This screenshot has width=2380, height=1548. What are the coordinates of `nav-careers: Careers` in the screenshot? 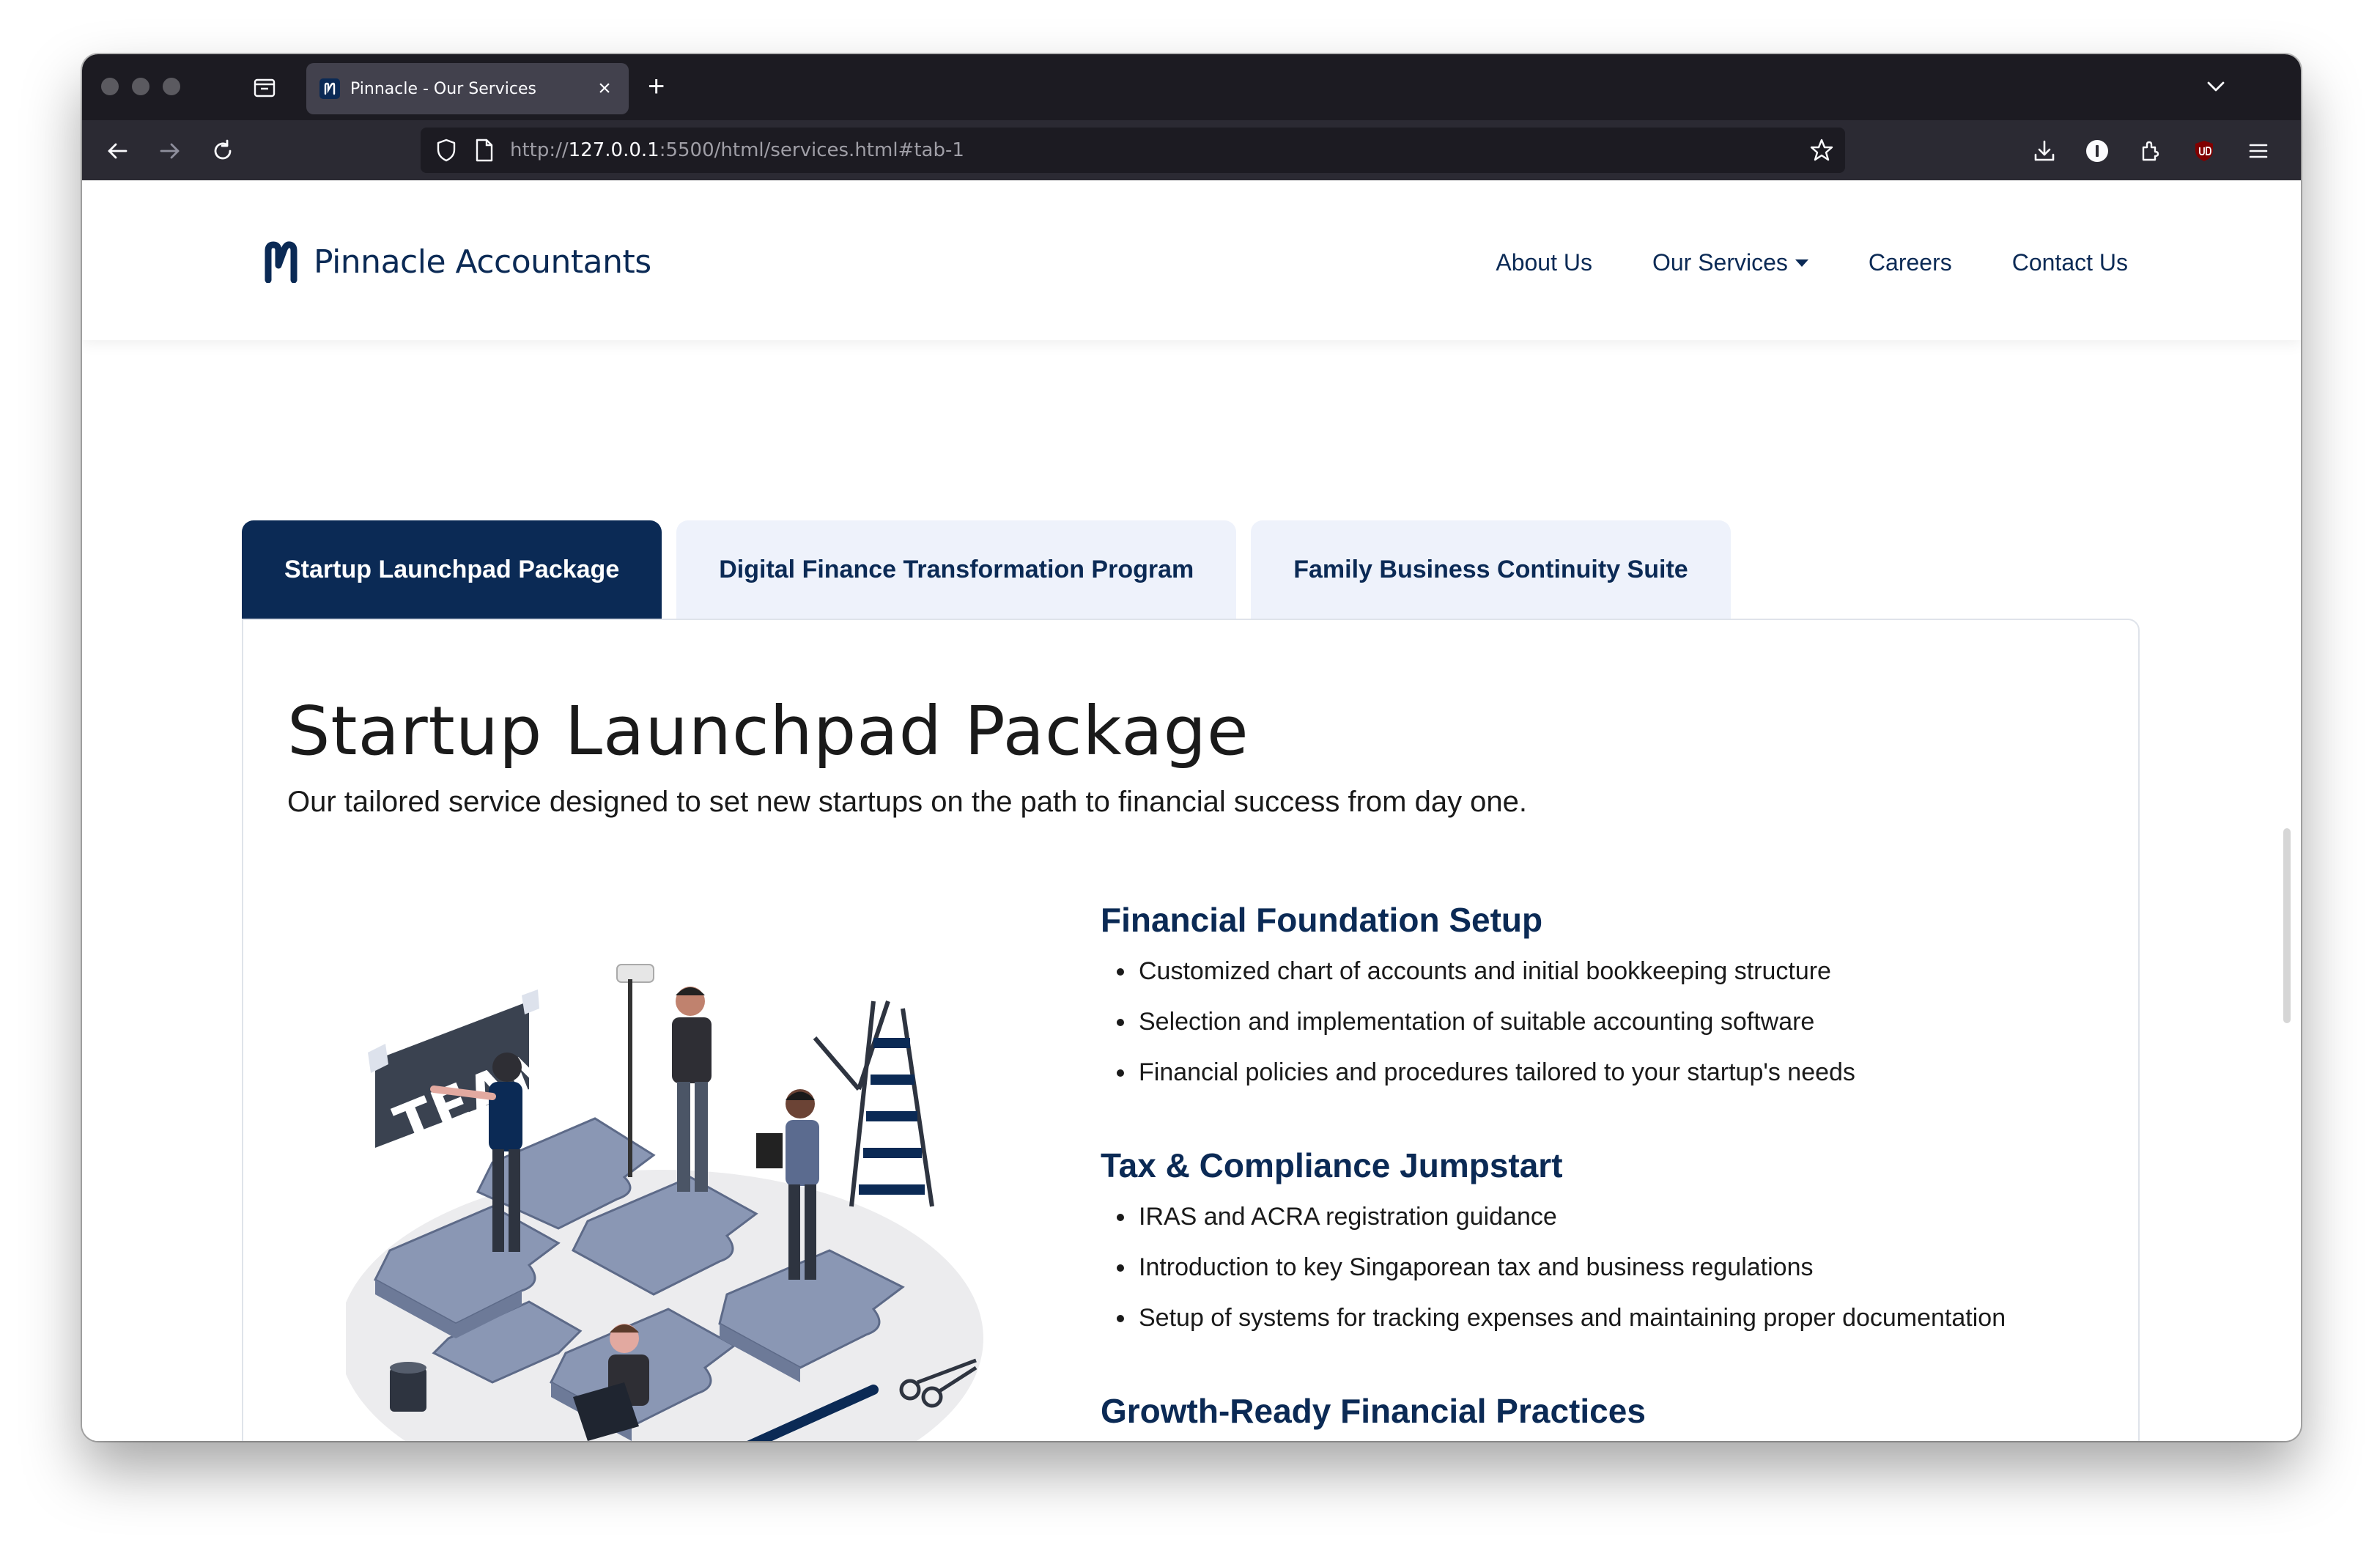 It's located at (1910, 262).